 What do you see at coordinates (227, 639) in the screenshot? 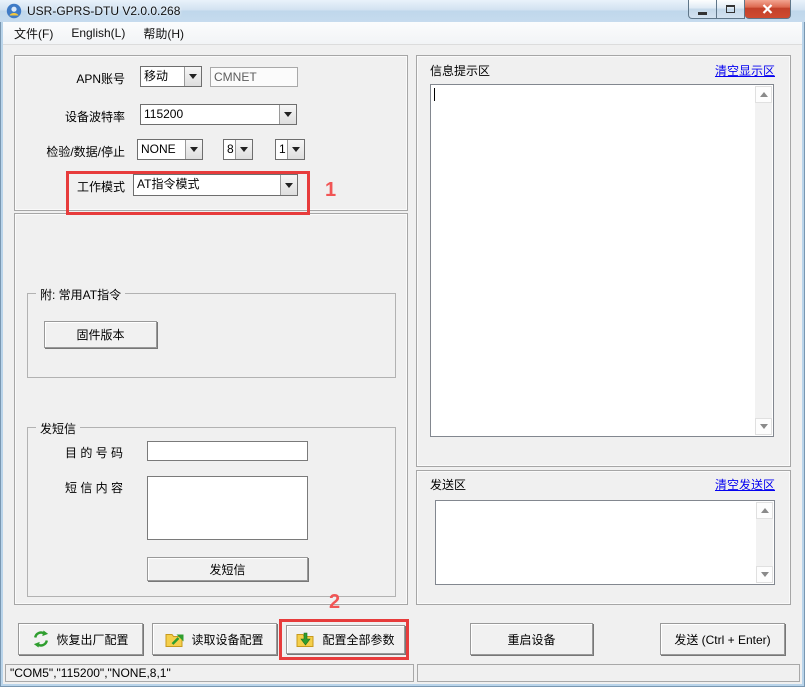
I see `read-config-label: 读取设备配置` at bounding box center [227, 639].